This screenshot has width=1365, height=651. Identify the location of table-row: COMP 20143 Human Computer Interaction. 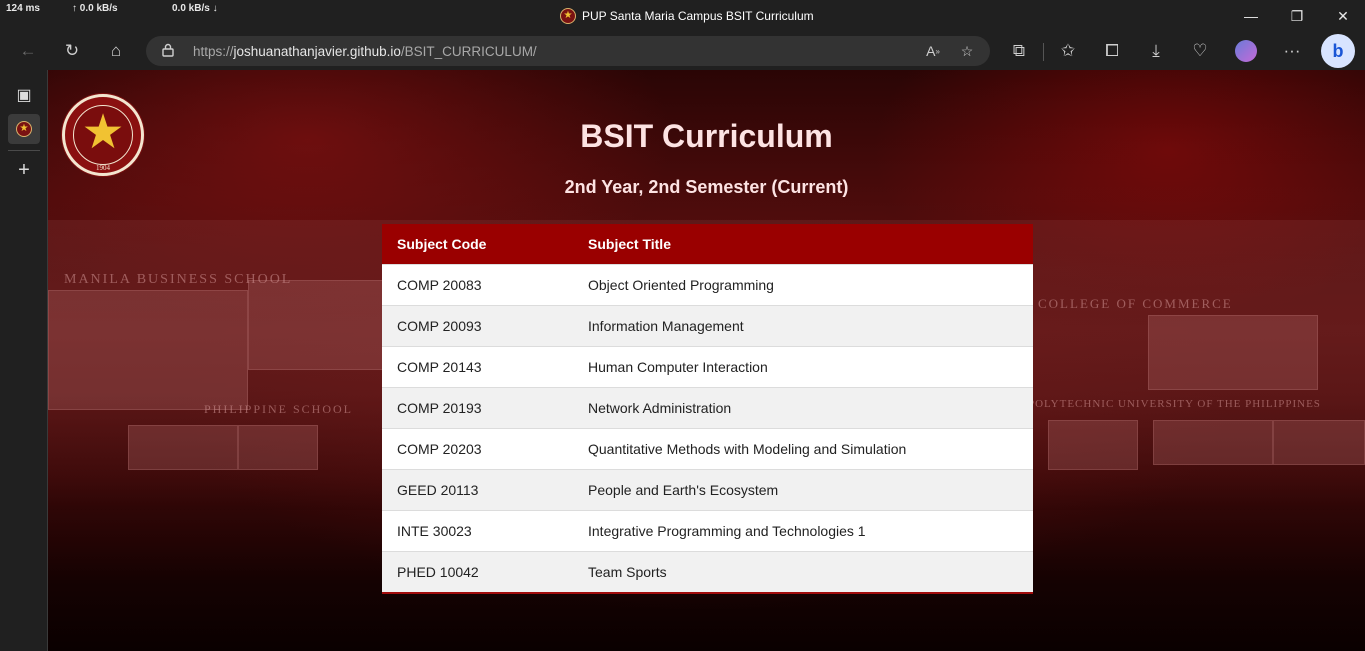
(707, 366).